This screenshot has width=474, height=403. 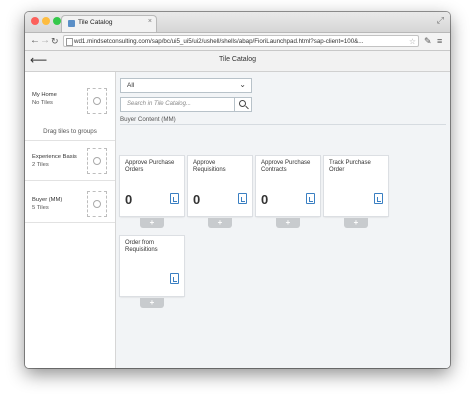 I want to click on close-tab-icon: ×, so click(x=150, y=21).